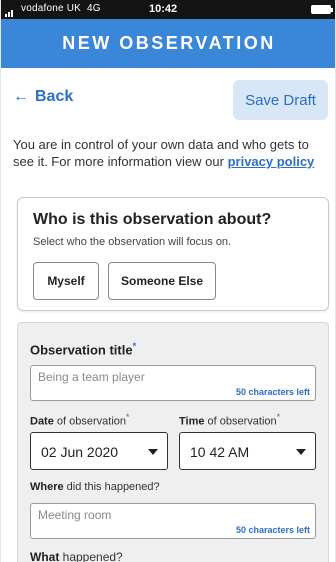 The image size is (336, 562). I want to click on time-label: Time of observation*, so click(229, 420).